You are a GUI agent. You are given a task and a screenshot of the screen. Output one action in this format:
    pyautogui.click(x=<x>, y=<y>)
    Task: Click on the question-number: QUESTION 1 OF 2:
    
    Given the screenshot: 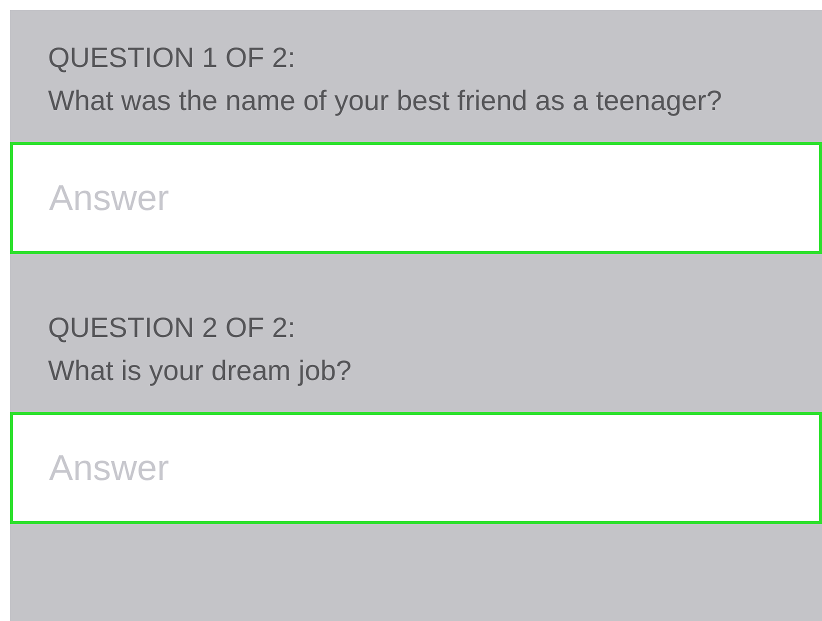 What is the action you would take?
    pyautogui.click(x=171, y=58)
    